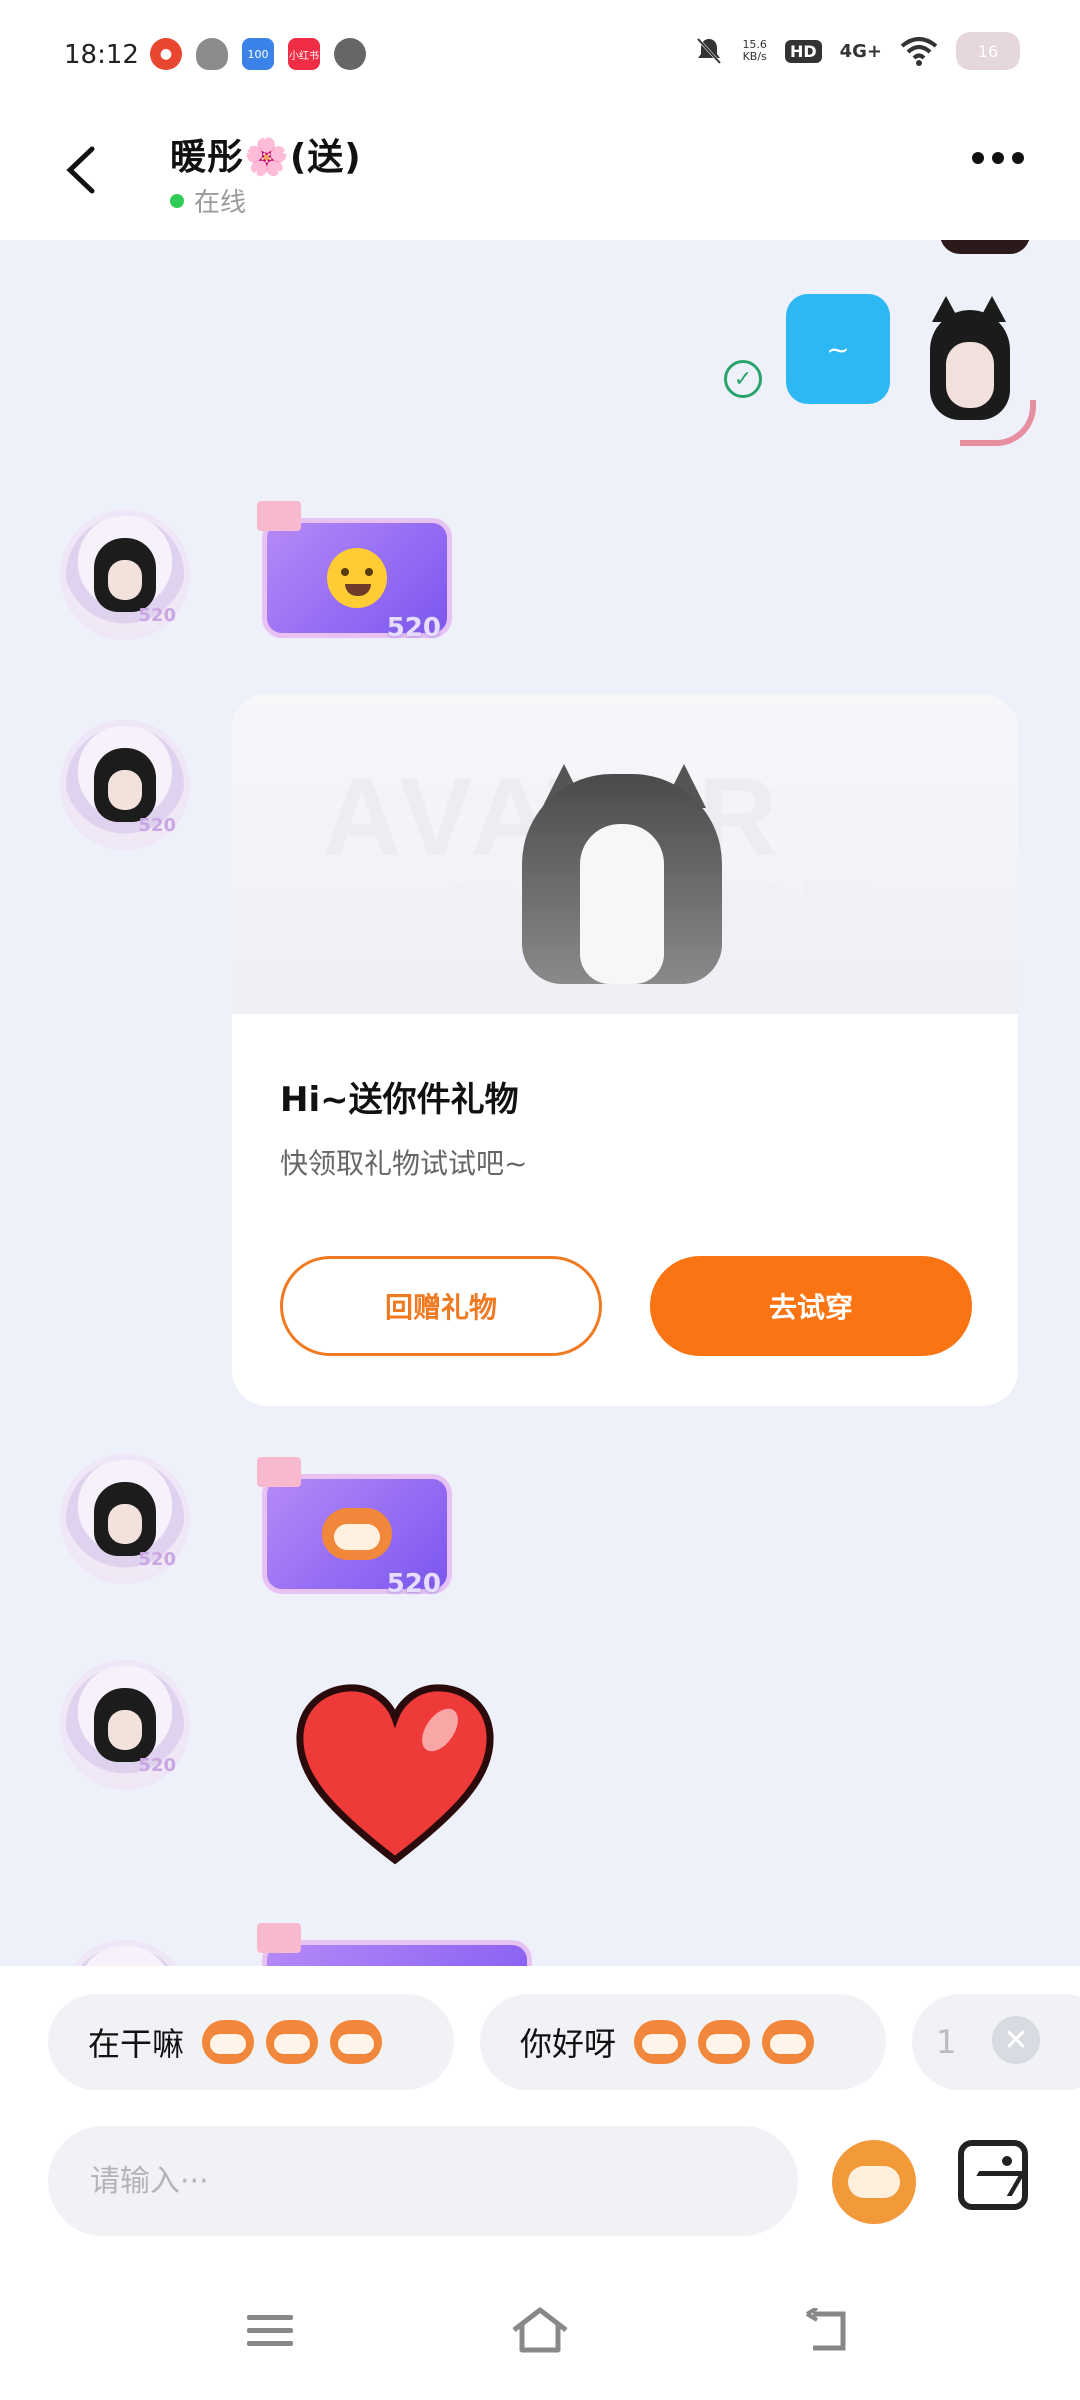  I want to click on status-right: 15.6 KB/s HD 4G+ 16, so click(857, 51).